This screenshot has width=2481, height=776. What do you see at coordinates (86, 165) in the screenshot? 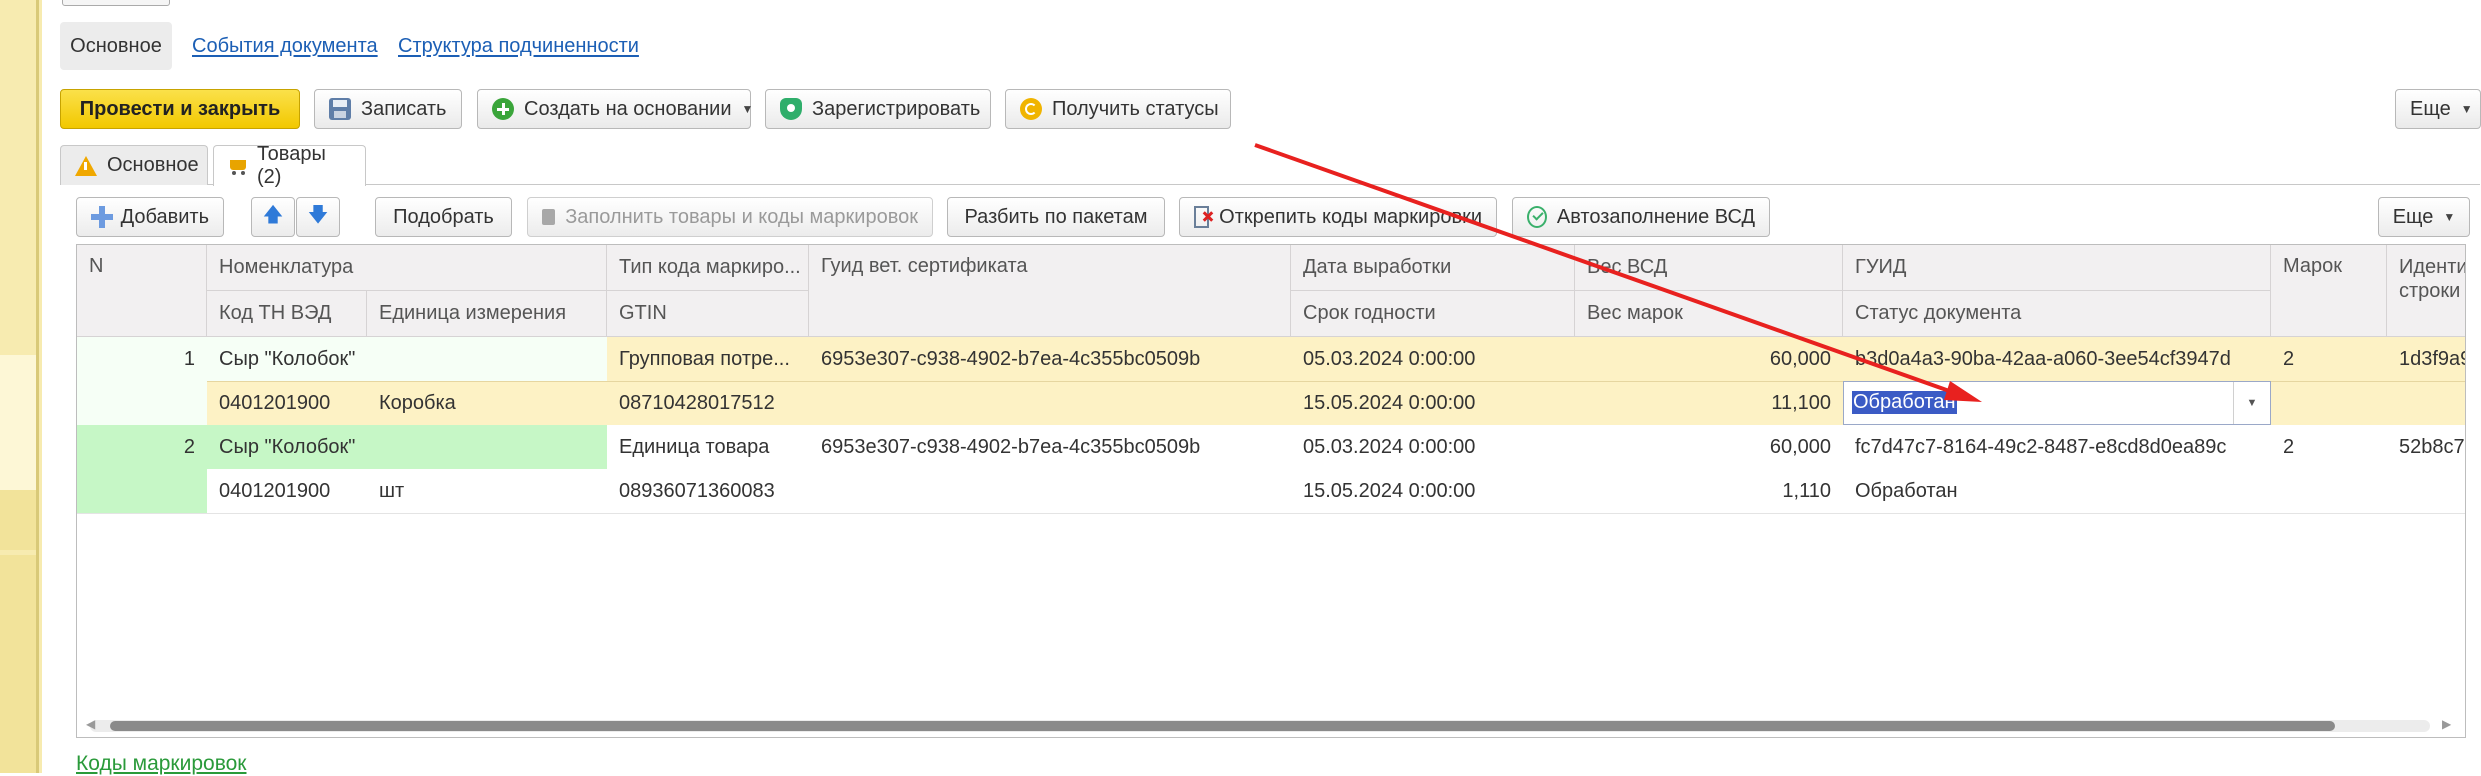
I see `warning-icon` at bounding box center [86, 165].